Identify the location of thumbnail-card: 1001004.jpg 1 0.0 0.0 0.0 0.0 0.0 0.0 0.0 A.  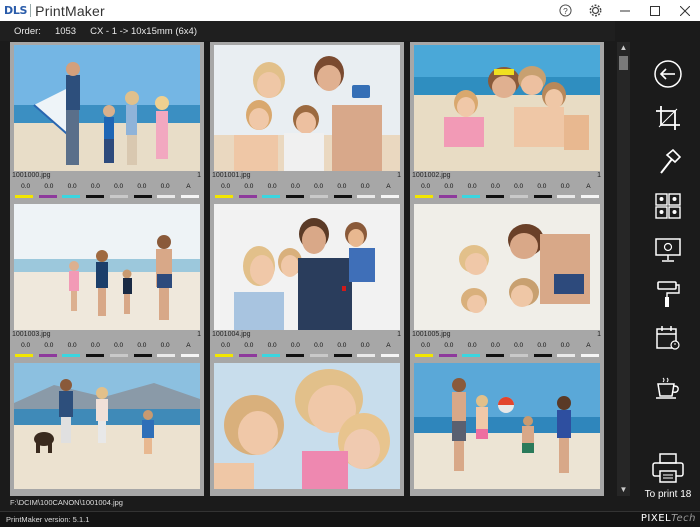
(307, 280).